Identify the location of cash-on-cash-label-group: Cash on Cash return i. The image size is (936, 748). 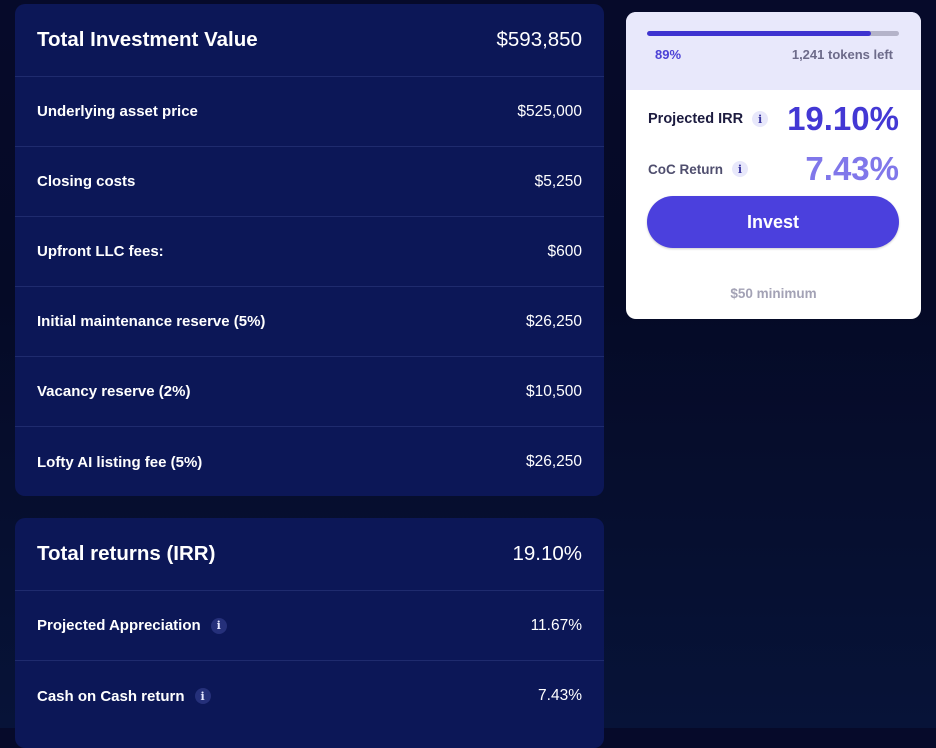
(124, 696).